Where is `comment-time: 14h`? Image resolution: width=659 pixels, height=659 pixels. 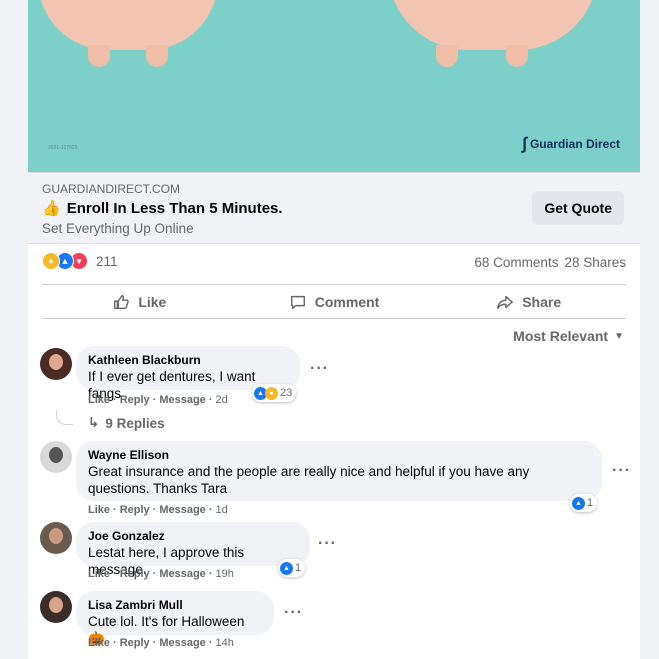
comment-time: 14h is located at coordinates (224, 643).